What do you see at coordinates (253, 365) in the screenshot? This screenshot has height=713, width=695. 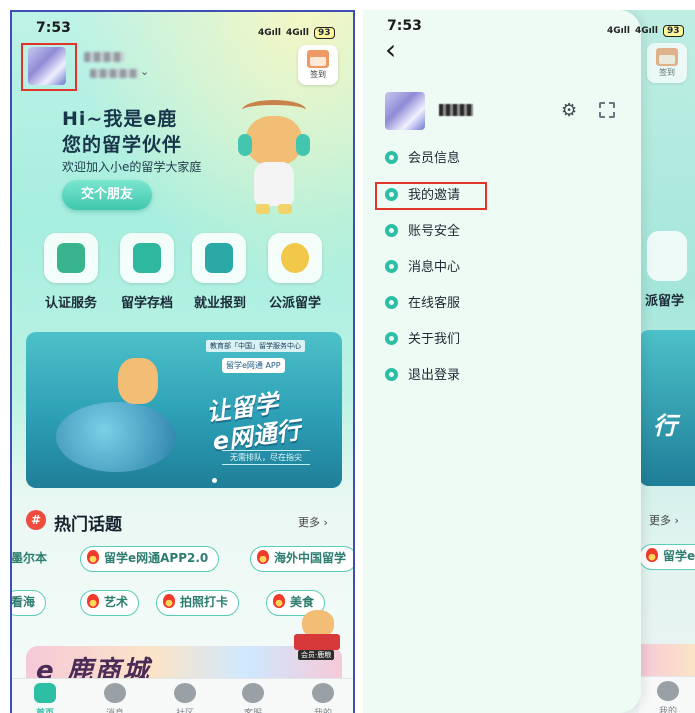 I see `banner-app-badge: 留学e网通 APP` at bounding box center [253, 365].